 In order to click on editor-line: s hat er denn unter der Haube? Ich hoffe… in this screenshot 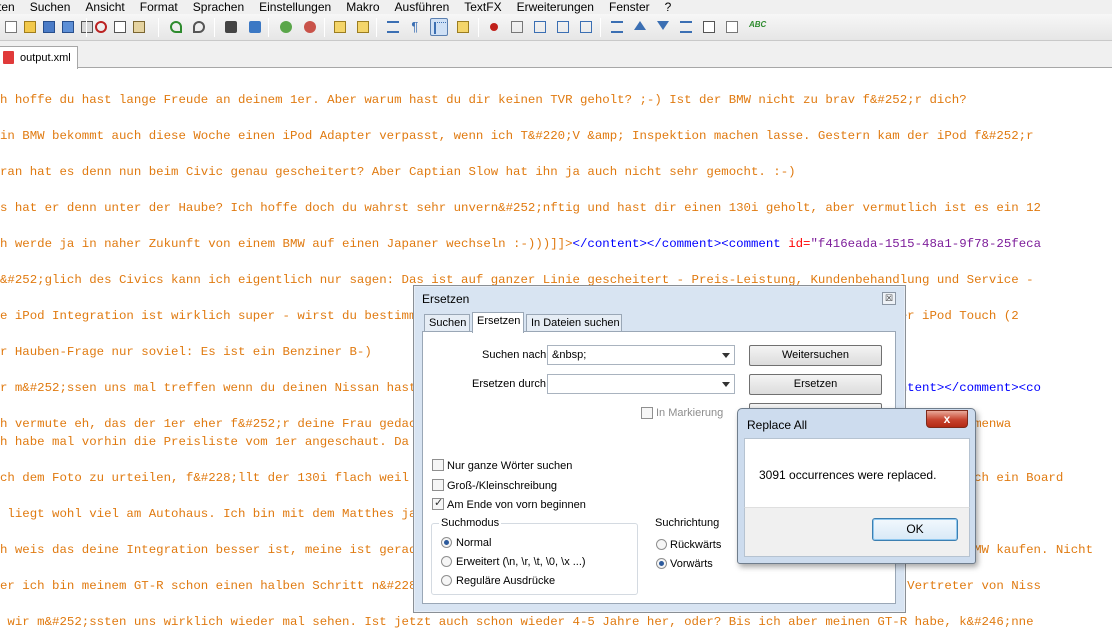, I will do `click(520, 208)`.